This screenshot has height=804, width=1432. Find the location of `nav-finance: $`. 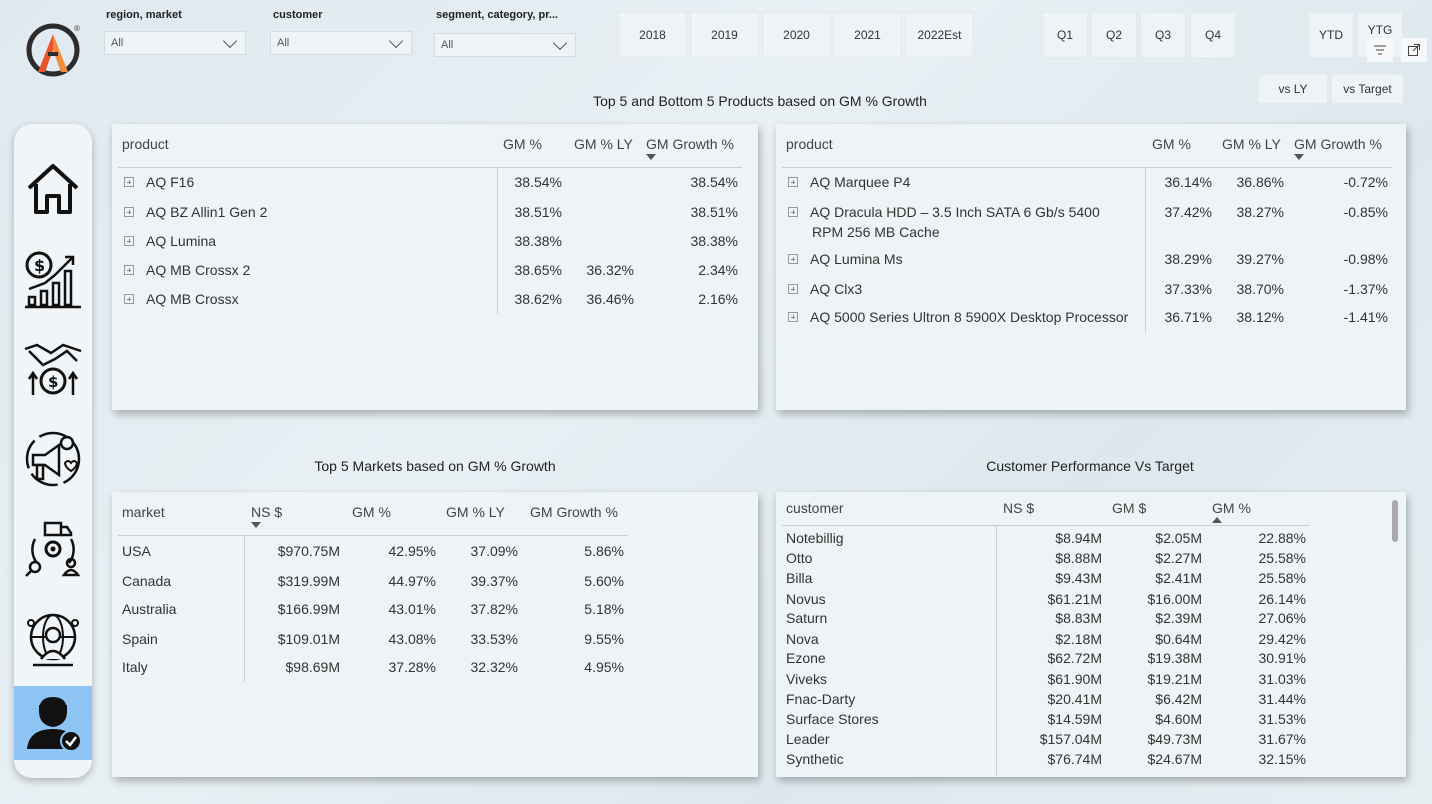

nav-finance: $ is located at coordinates (53, 279).